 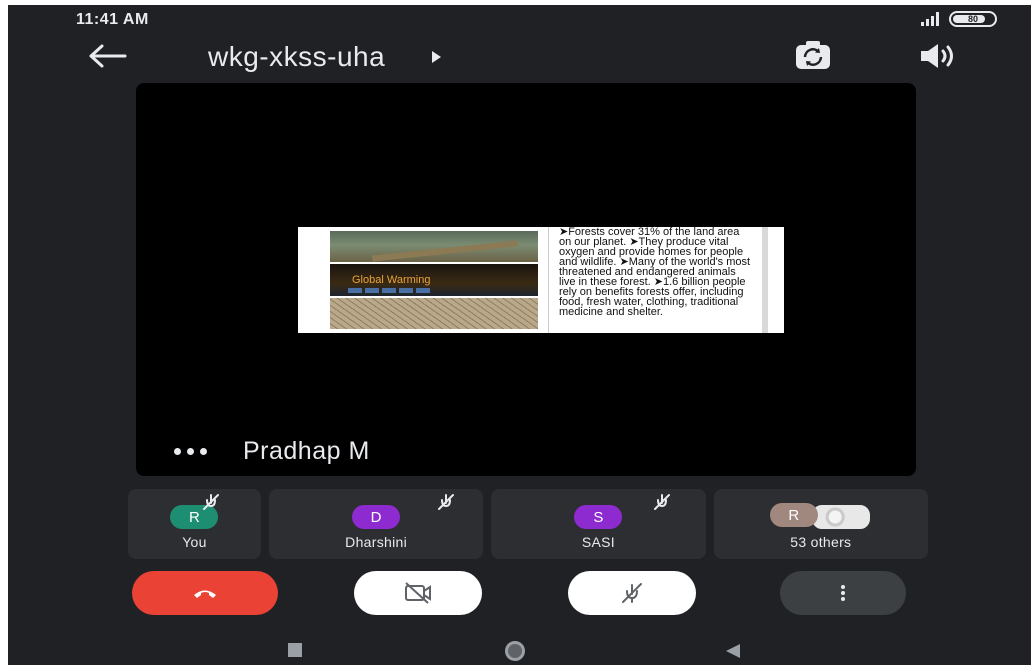 I want to click on end-call-button, so click(x=205, y=593).